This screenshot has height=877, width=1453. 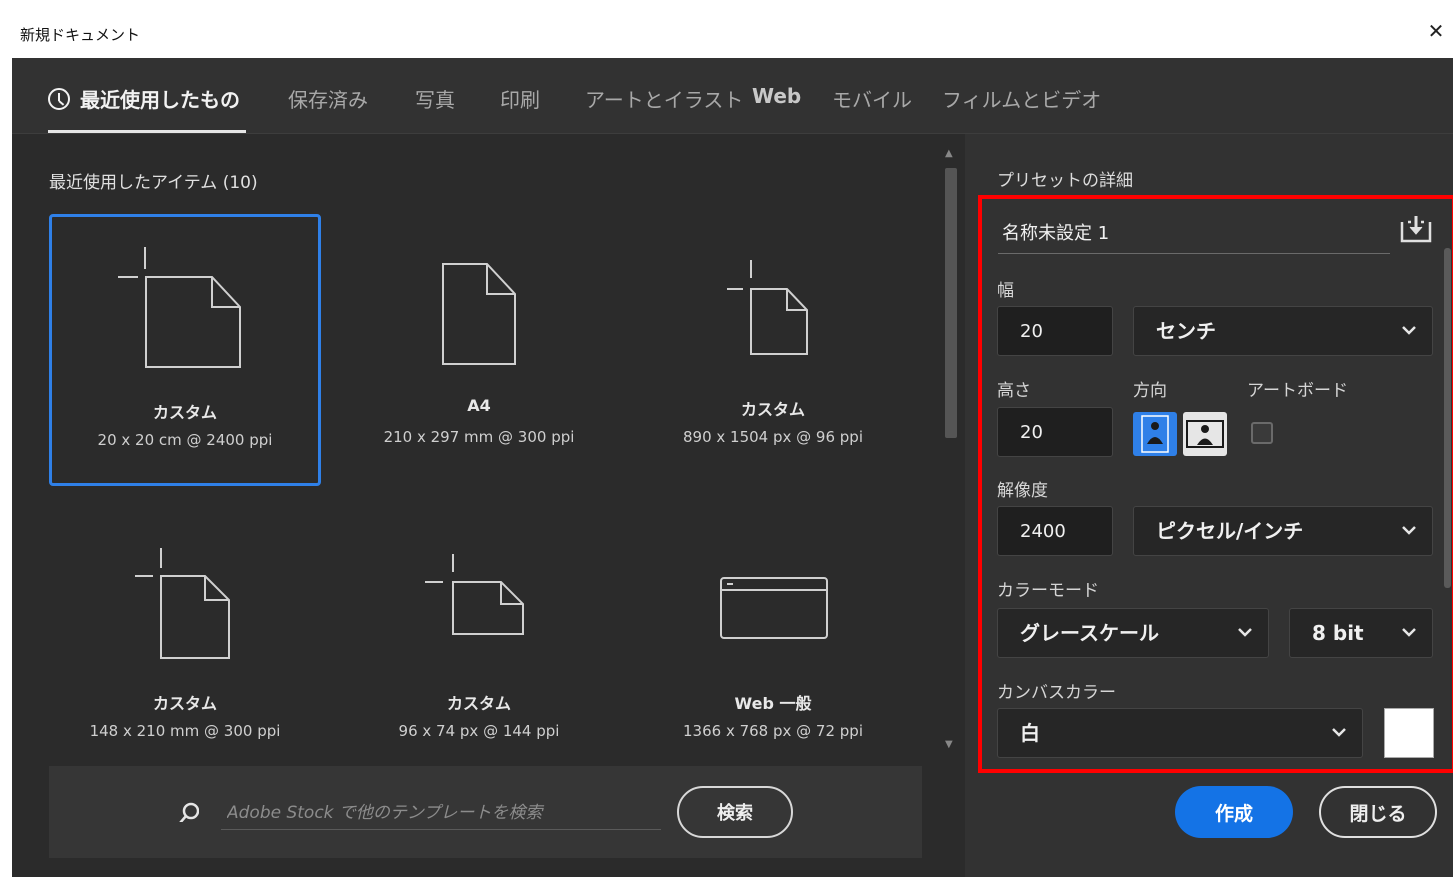 What do you see at coordinates (147, 131) in the screenshot?
I see `active-tab-indicator` at bounding box center [147, 131].